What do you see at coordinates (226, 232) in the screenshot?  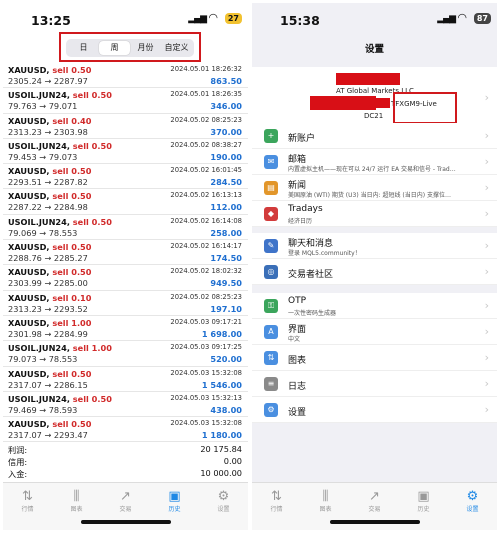 I see `trade-profit: 258.00` at bounding box center [226, 232].